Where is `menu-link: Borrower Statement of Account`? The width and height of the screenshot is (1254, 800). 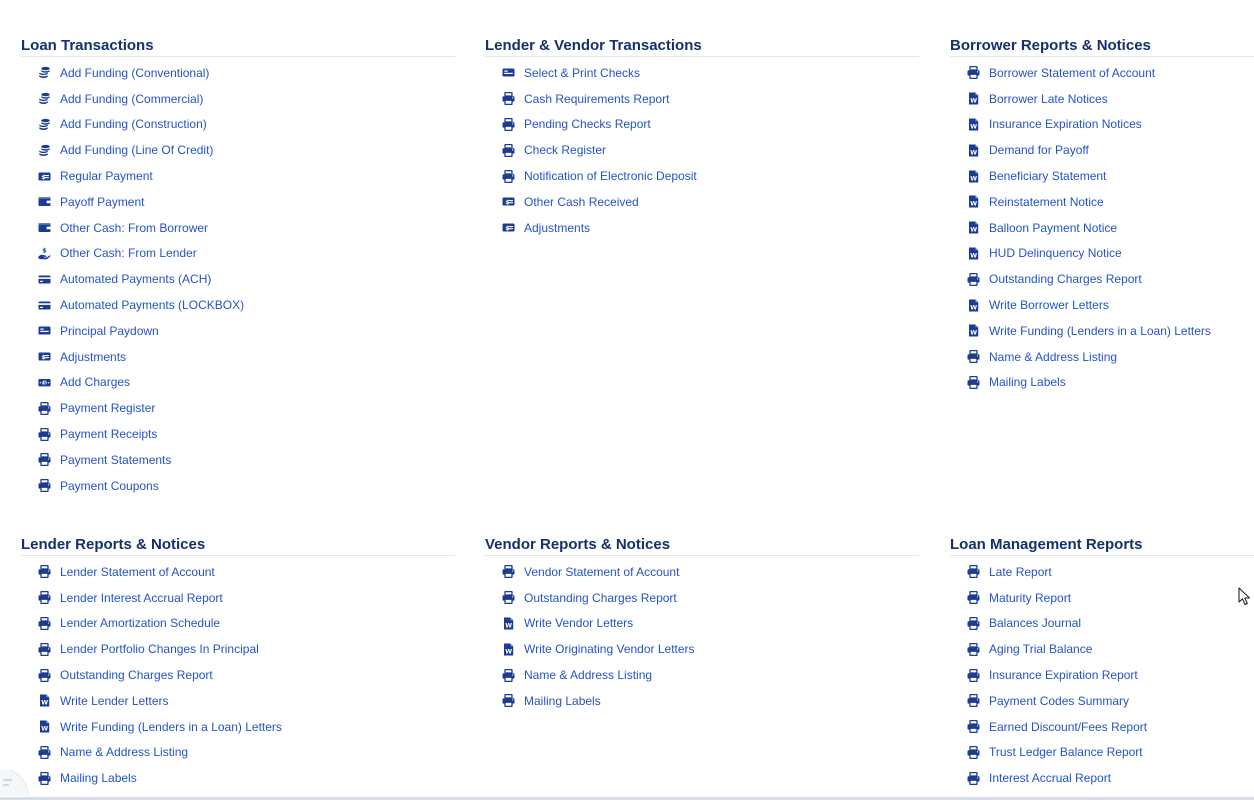 menu-link: Borrower Statement of Account is located at coordinates (1110, 73).